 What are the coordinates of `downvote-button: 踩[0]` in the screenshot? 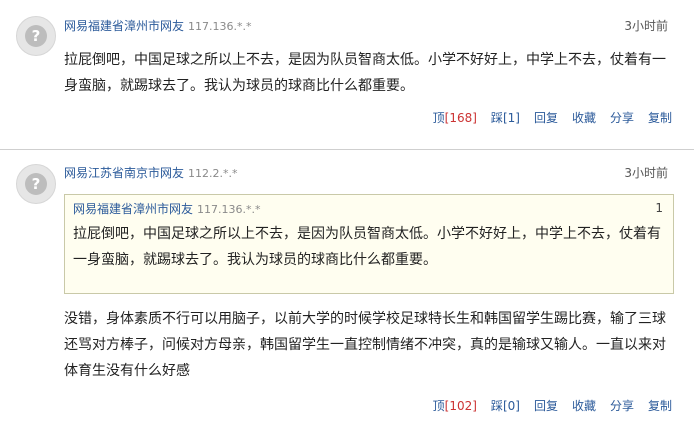 It's located at (505, 406).